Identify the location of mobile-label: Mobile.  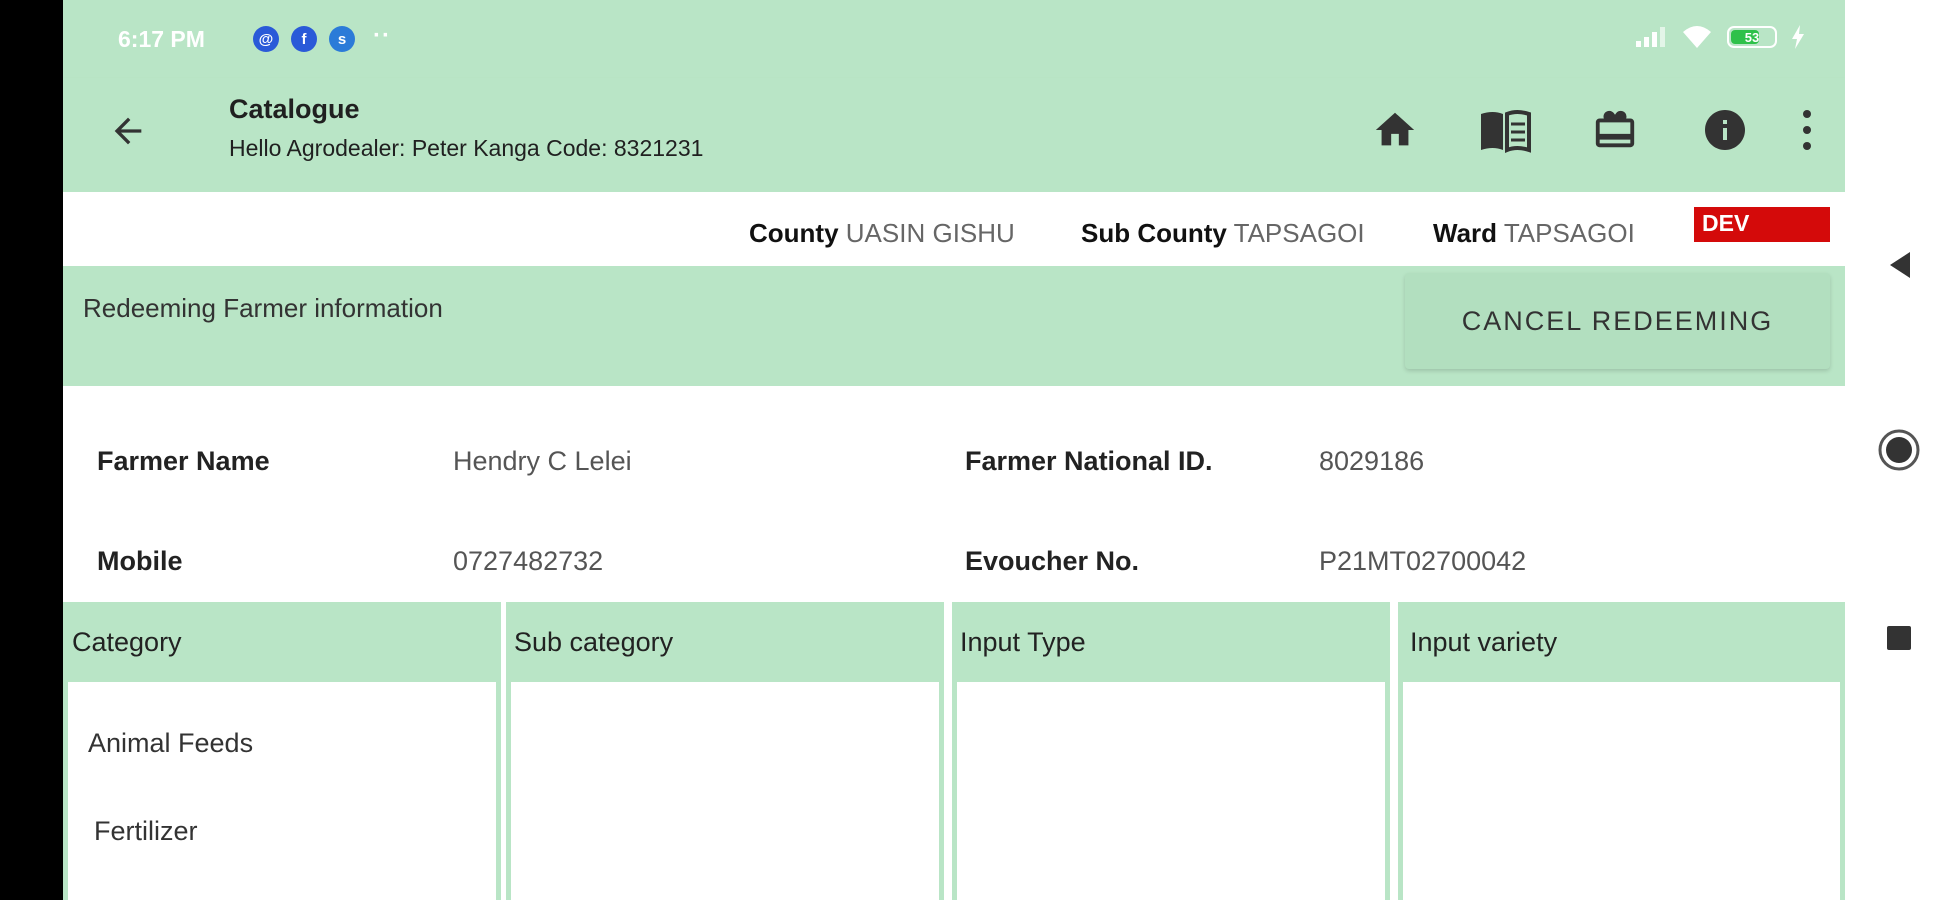
(140, 561).